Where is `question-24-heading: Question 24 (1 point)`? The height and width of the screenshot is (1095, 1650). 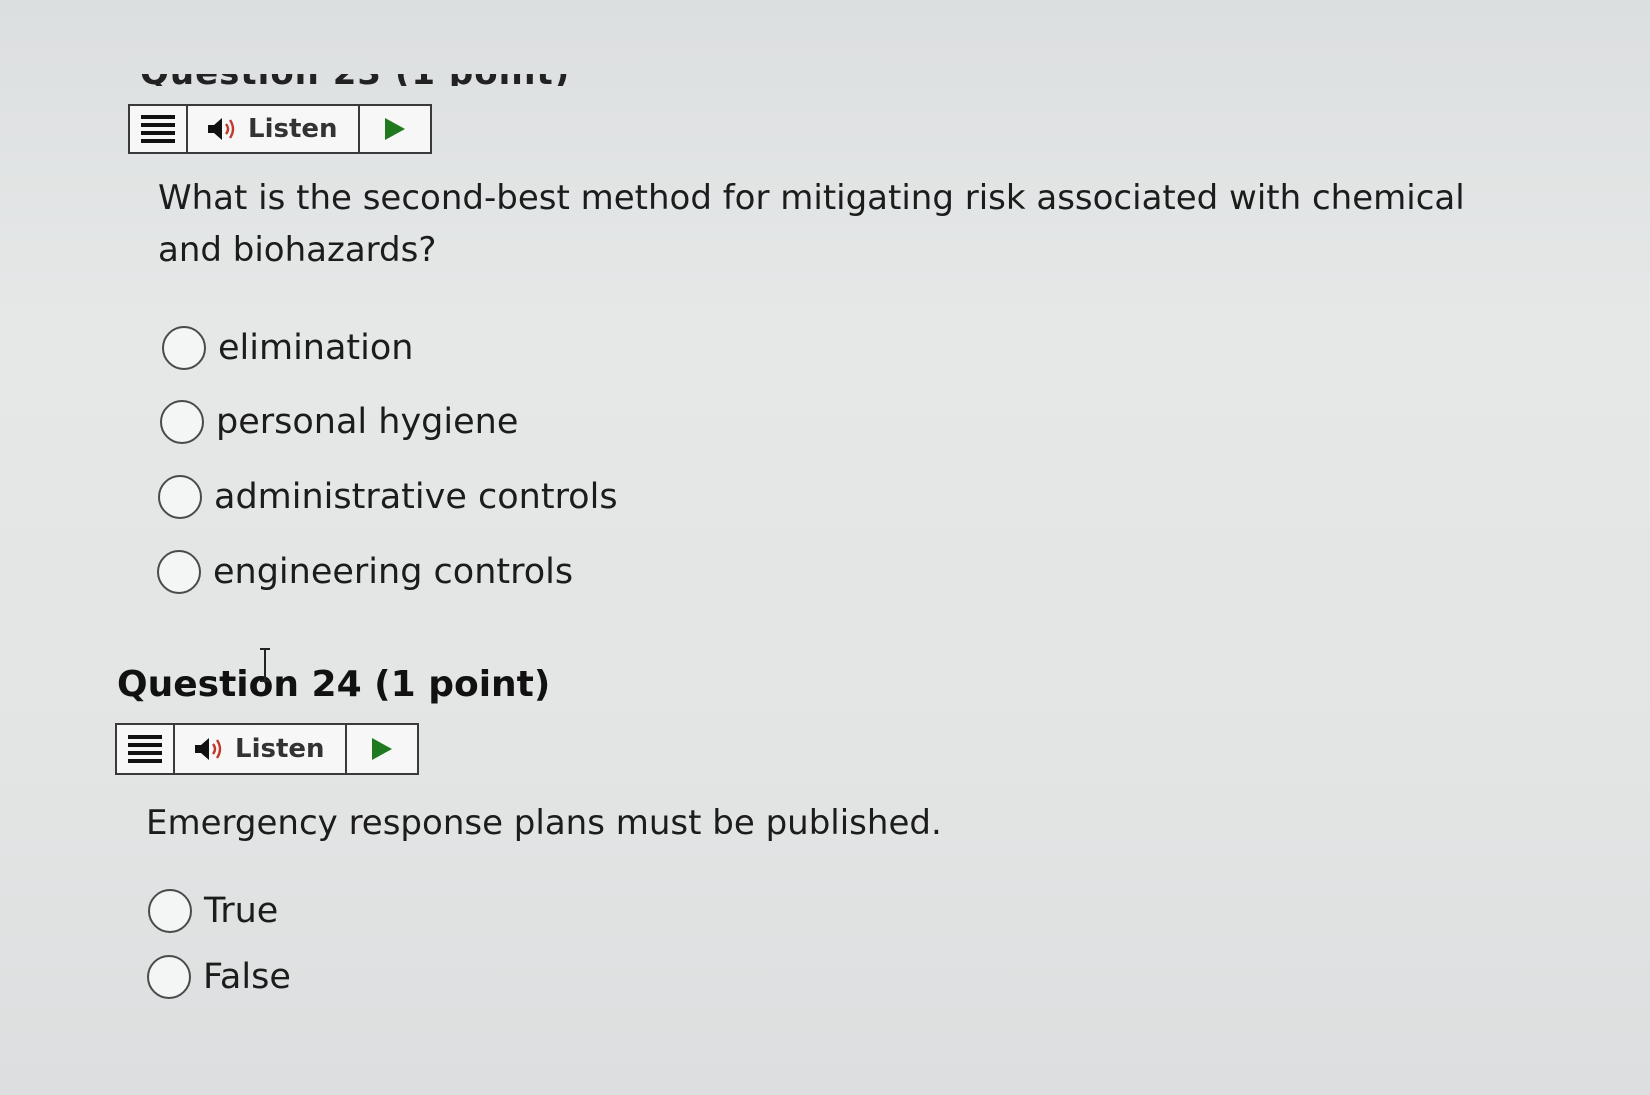 question-24-heading: Question 24 (1 point) is located at coordinates (333, 684).